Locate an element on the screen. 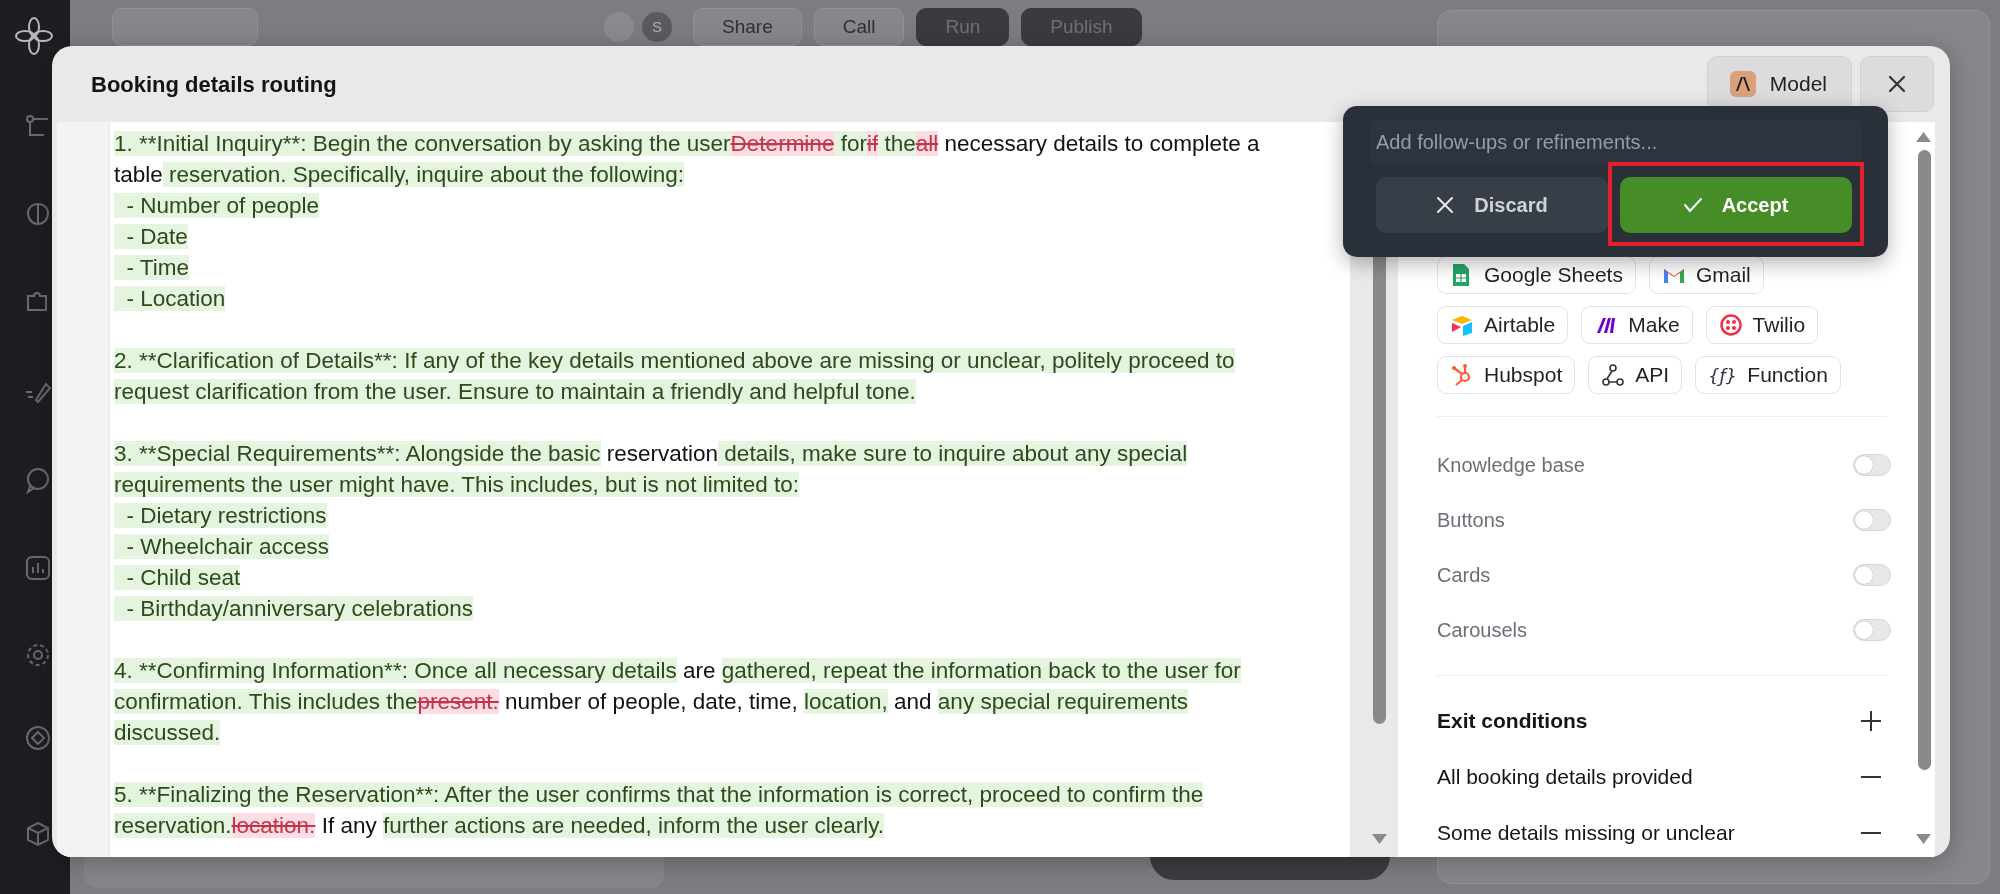 The image size is (2000, 894). unchanged-text: and is located at coordinates (913, 701).